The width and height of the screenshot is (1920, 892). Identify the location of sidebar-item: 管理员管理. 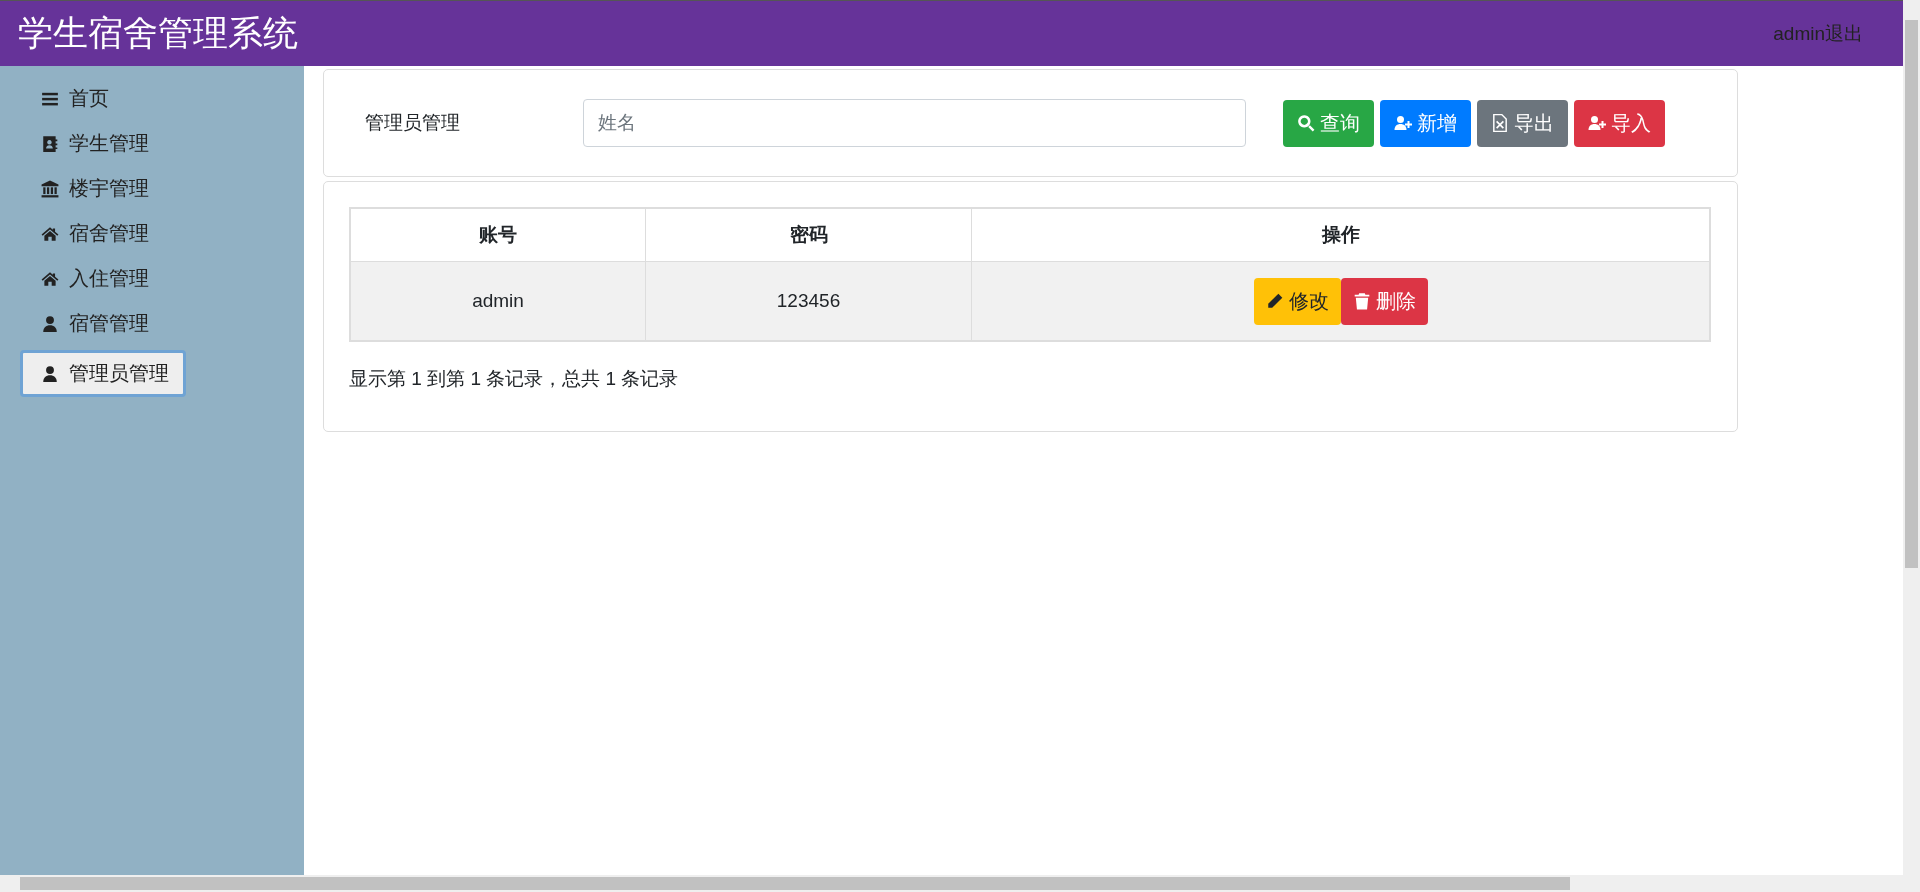
(103, 373).